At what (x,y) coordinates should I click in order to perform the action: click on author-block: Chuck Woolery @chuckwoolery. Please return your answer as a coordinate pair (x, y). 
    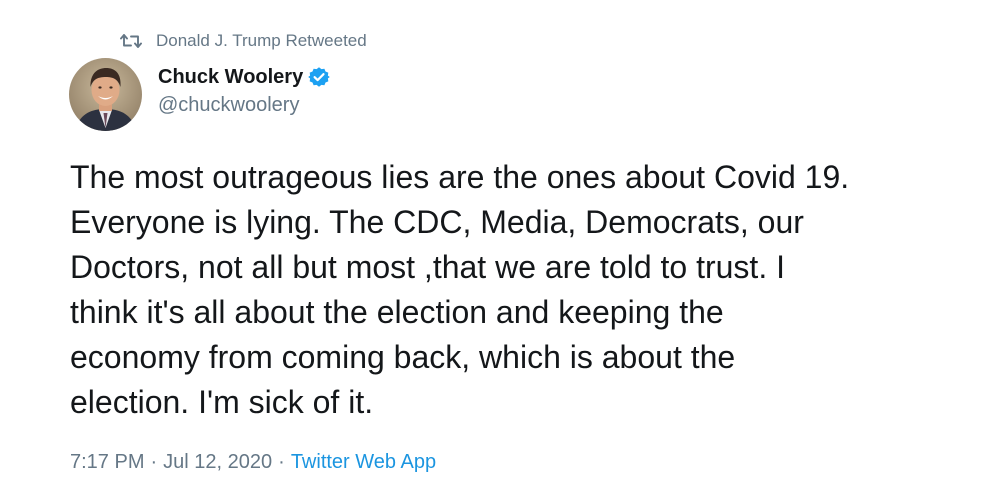
    Looking at the image, I should click on (244, 89).